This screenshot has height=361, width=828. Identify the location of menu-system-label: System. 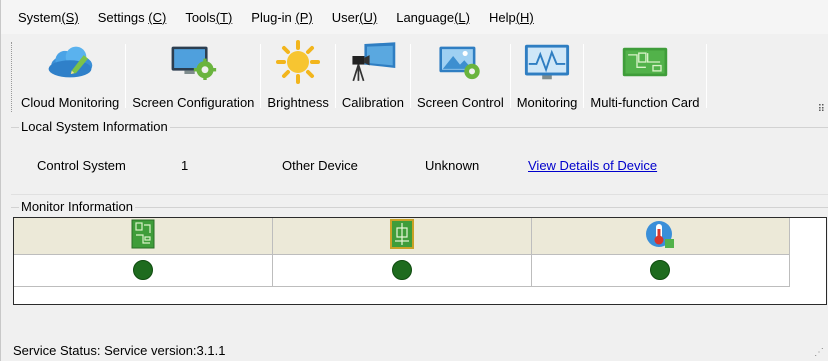
(40, 17).